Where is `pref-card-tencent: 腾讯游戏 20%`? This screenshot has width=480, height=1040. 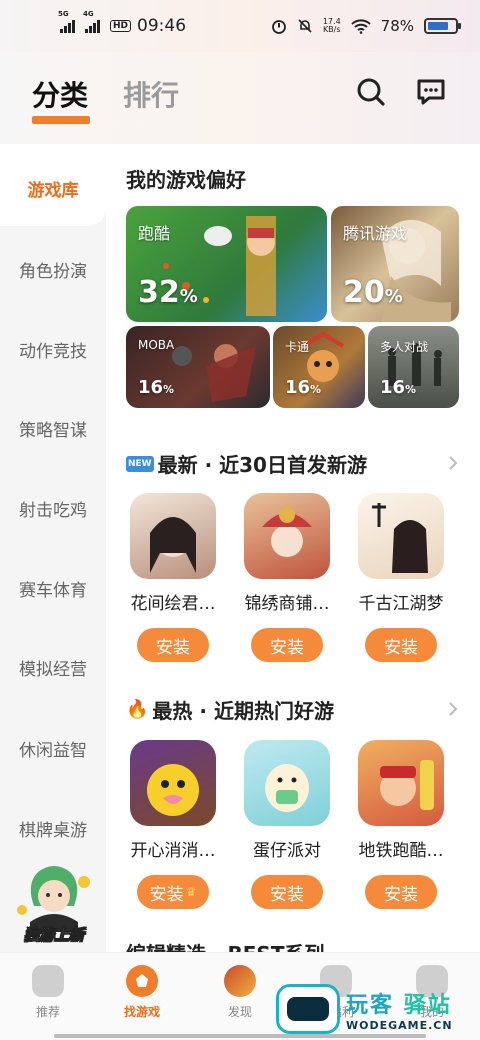
pref-card-tencent: 腾讯游戏 20% is located at coordinates (395, 264).